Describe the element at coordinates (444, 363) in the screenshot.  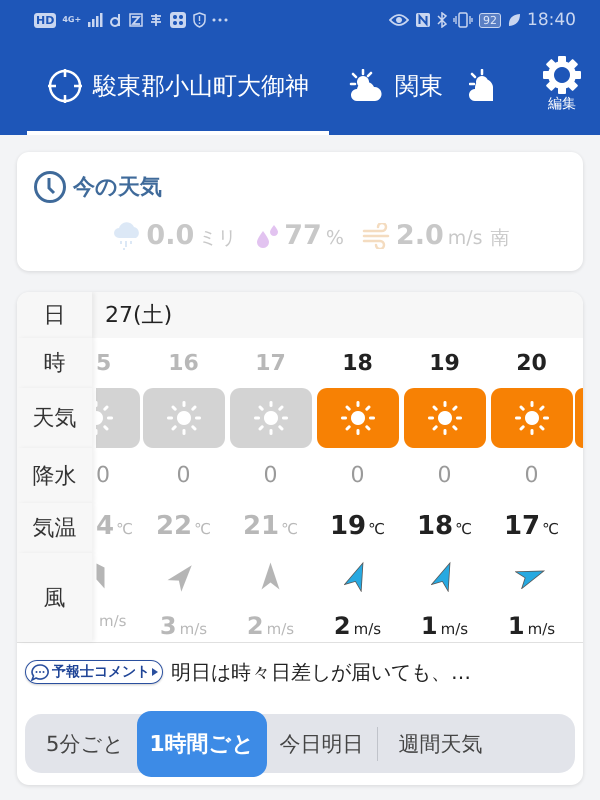
I see `hour-label: 19` at that location.